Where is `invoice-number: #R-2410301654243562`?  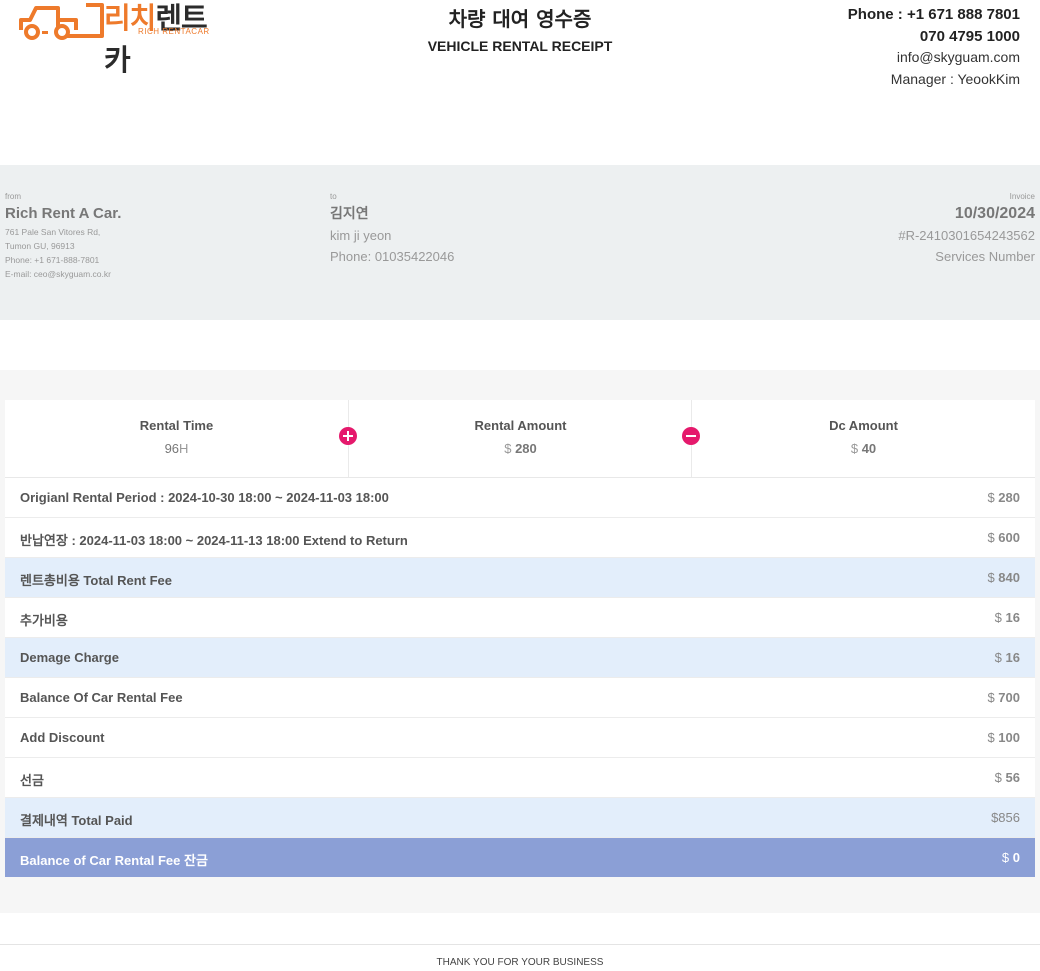 invoice-number: #R-2410301654243562 is located at coordinates (966, 235).